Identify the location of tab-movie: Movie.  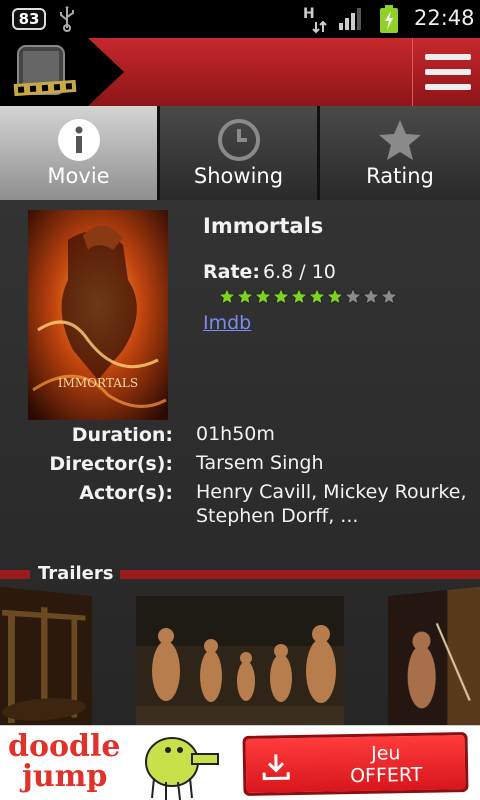
(80, 153).